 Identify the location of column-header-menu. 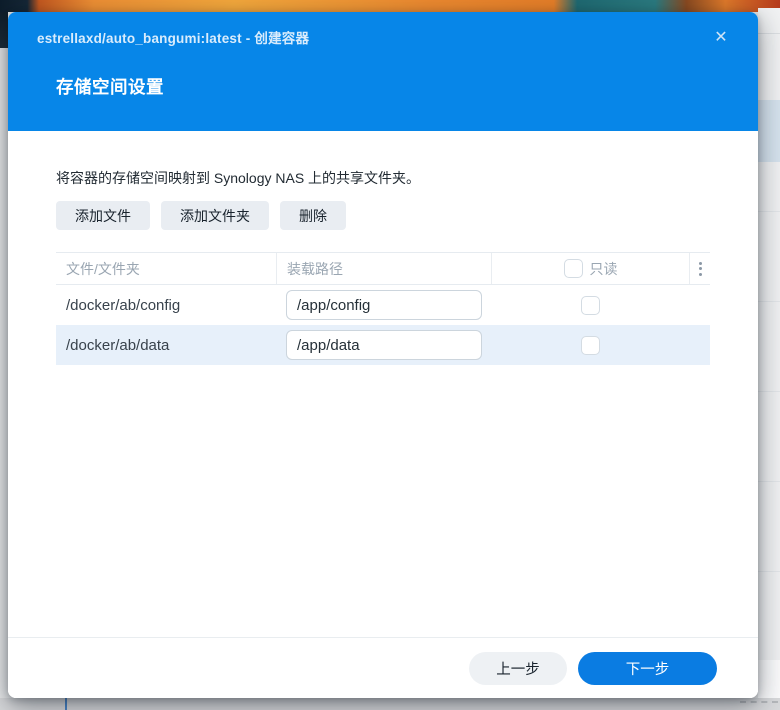
(699, 268).